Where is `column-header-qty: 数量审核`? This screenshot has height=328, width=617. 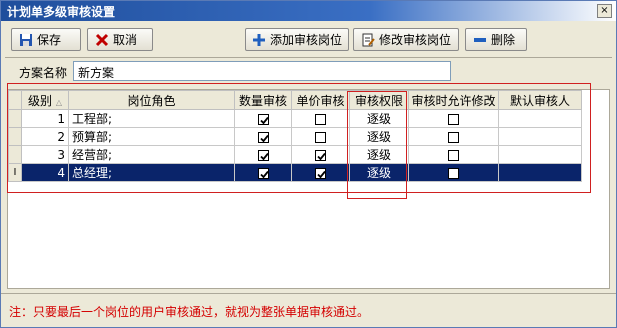
column-header-qty: 数量审核 is located at coordinates (263, 100).